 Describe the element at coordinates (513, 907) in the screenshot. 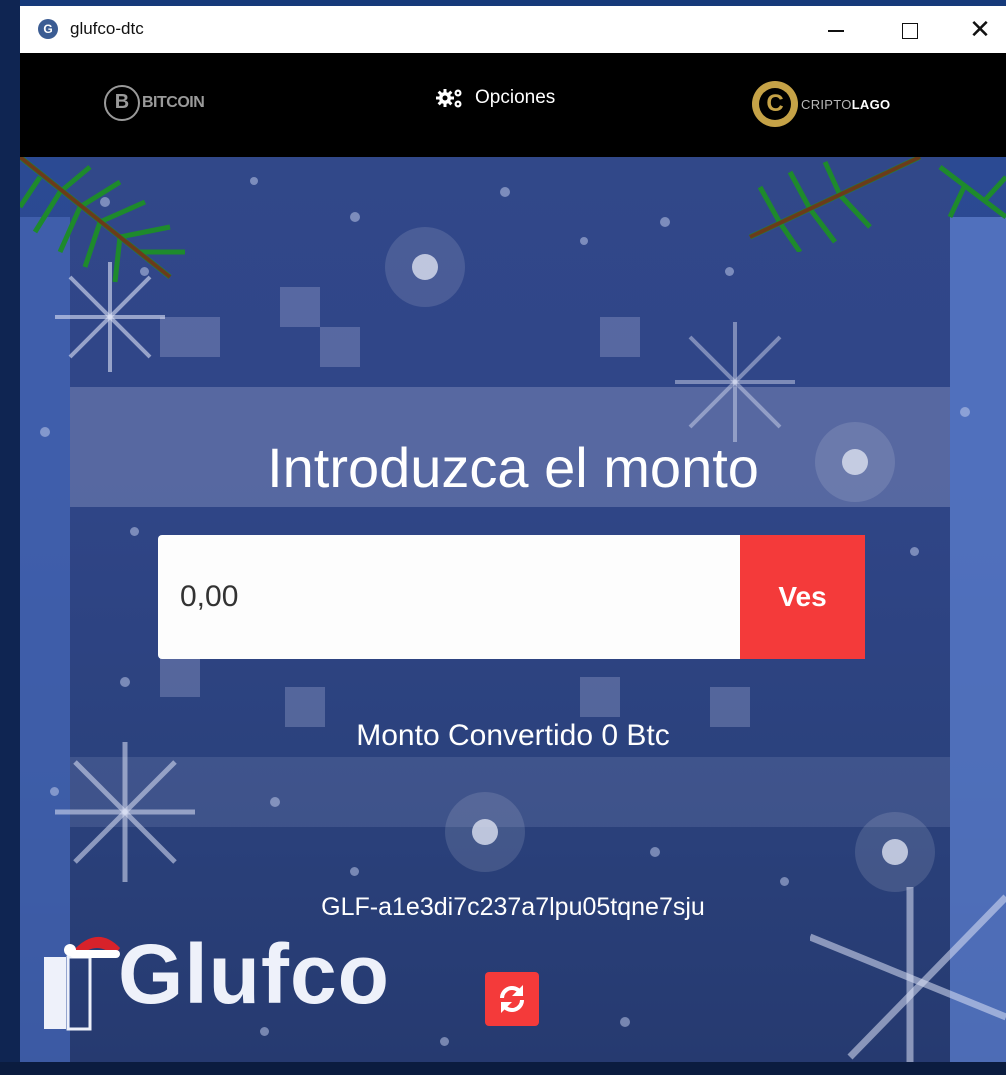

I see `session-code-text: GLF-a1e3di7c237a7lpu05tqne7sju` at that location.